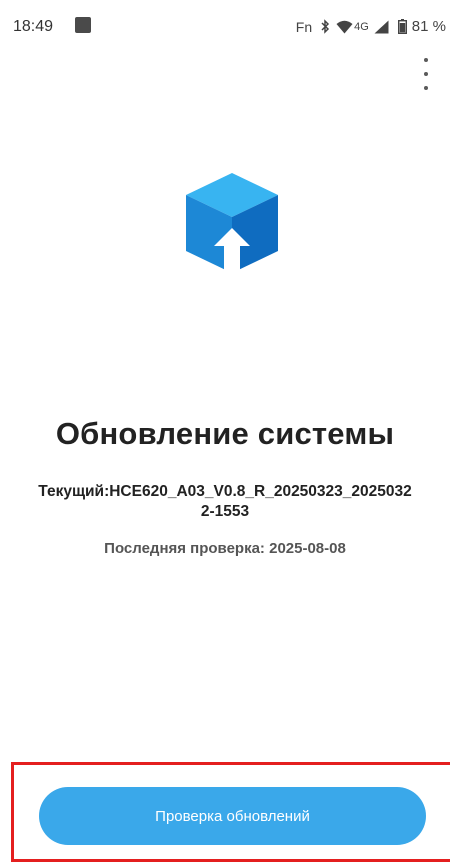 The image size is (450, 862). I want to click on battery-icon, so click(402, 26).